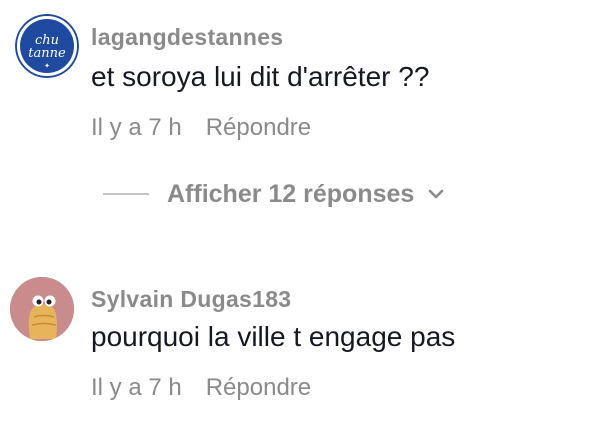 The width and height of the screenshot is (600, 422). I want to click on avatar-logo-icon: chu tanne ✦, so click(47, 46).